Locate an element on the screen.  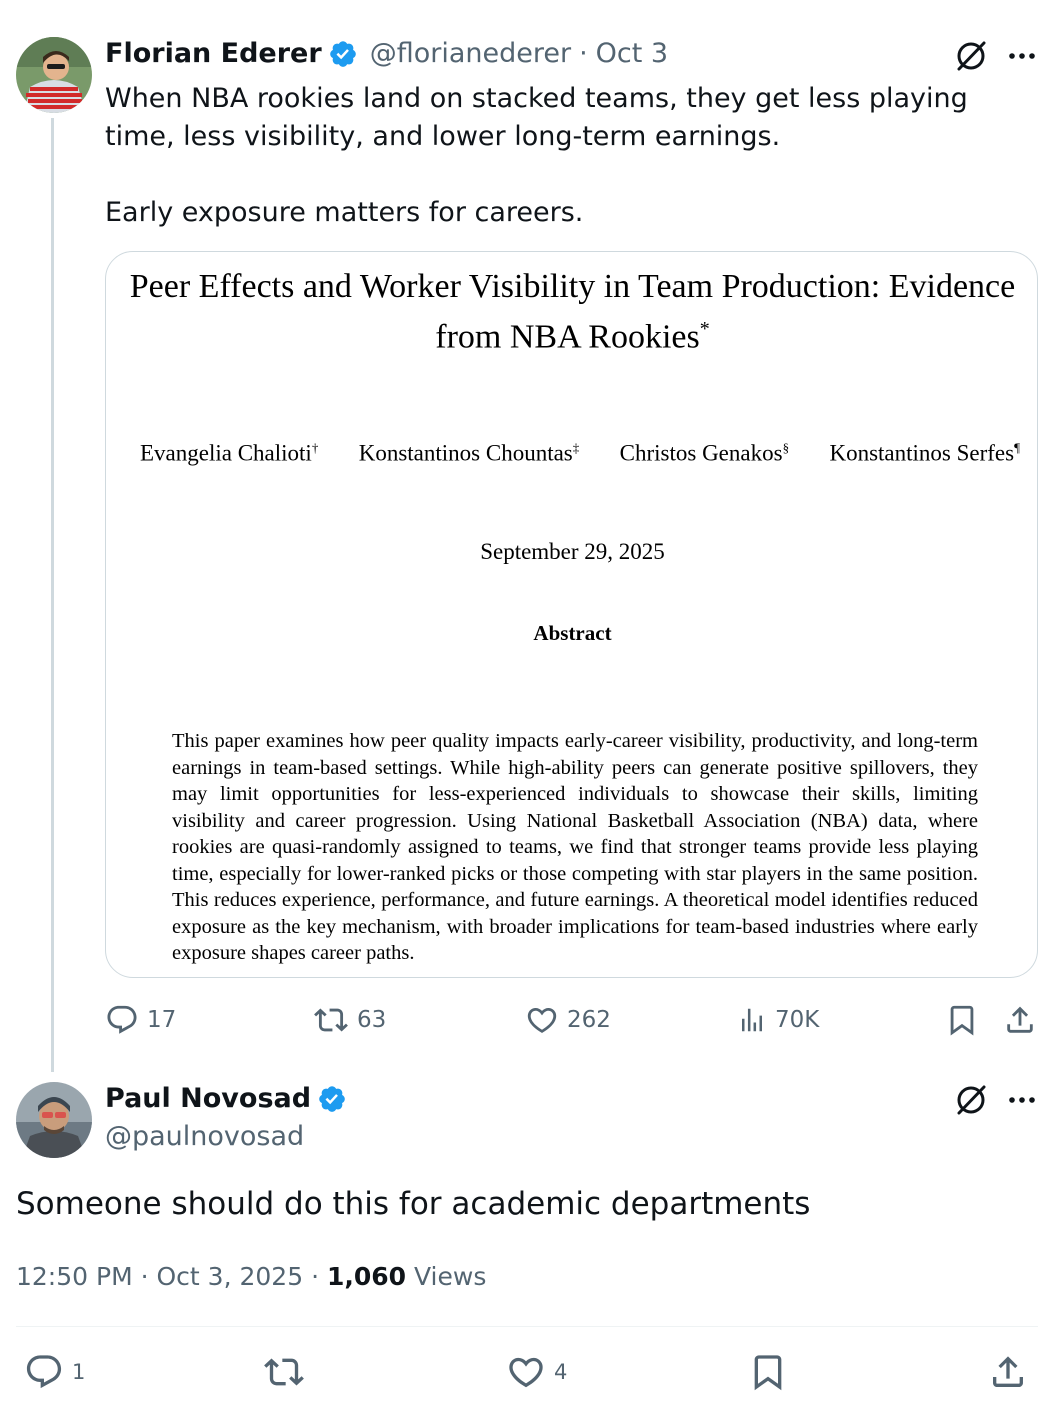
reply-like-button: 4 is located at coordinates (536, 1372).